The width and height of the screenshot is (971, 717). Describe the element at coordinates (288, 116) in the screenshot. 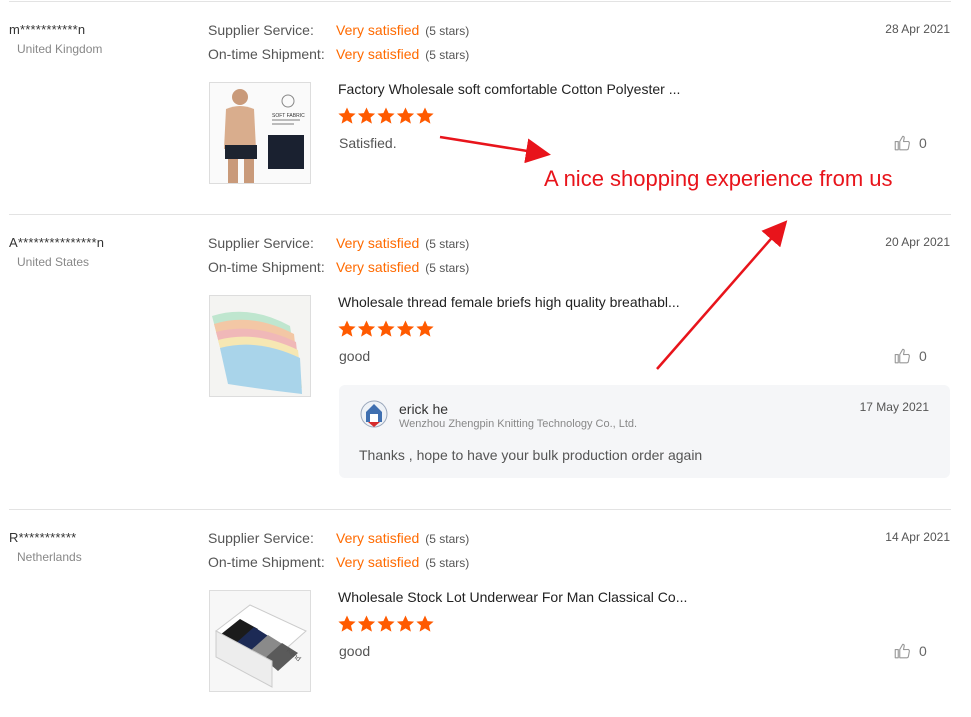

I see `thumbnail-caption: SOFT FABRIC` at that location.